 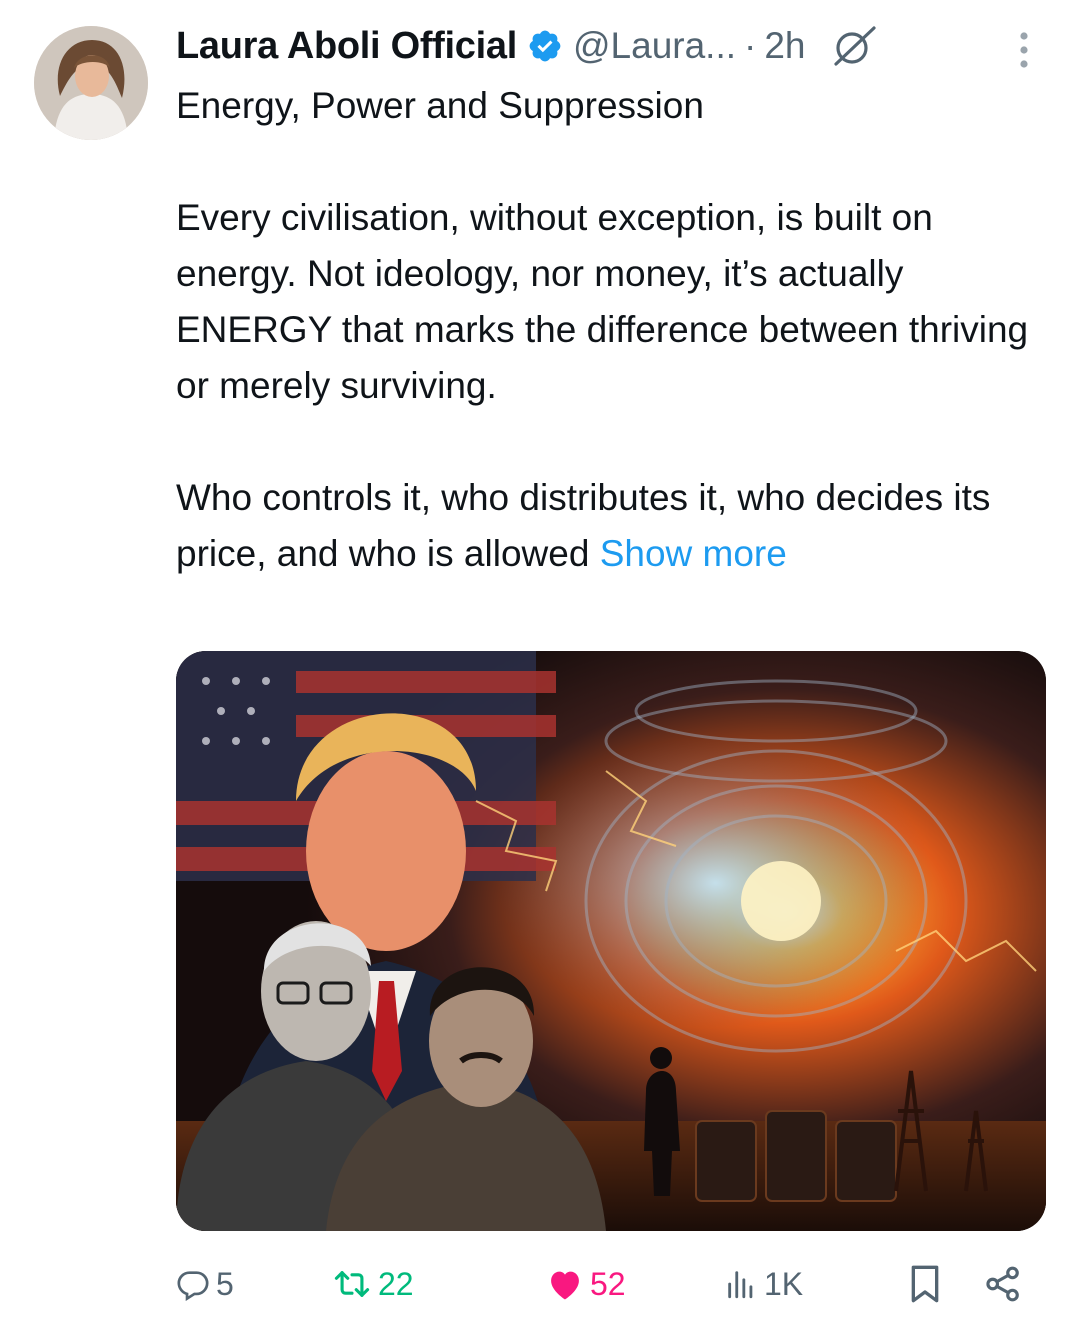 I want to click on bookmark-icon, so click(x=925, y=1284).